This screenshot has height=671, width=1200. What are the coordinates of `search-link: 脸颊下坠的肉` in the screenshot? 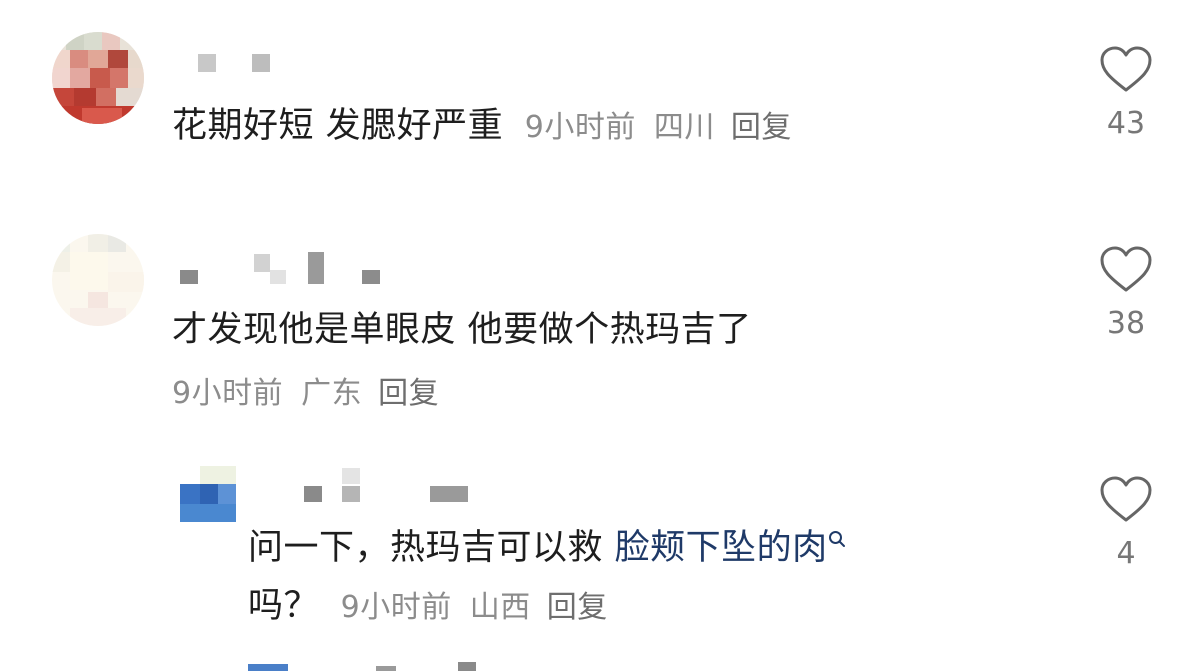 It's located at (730, 548).